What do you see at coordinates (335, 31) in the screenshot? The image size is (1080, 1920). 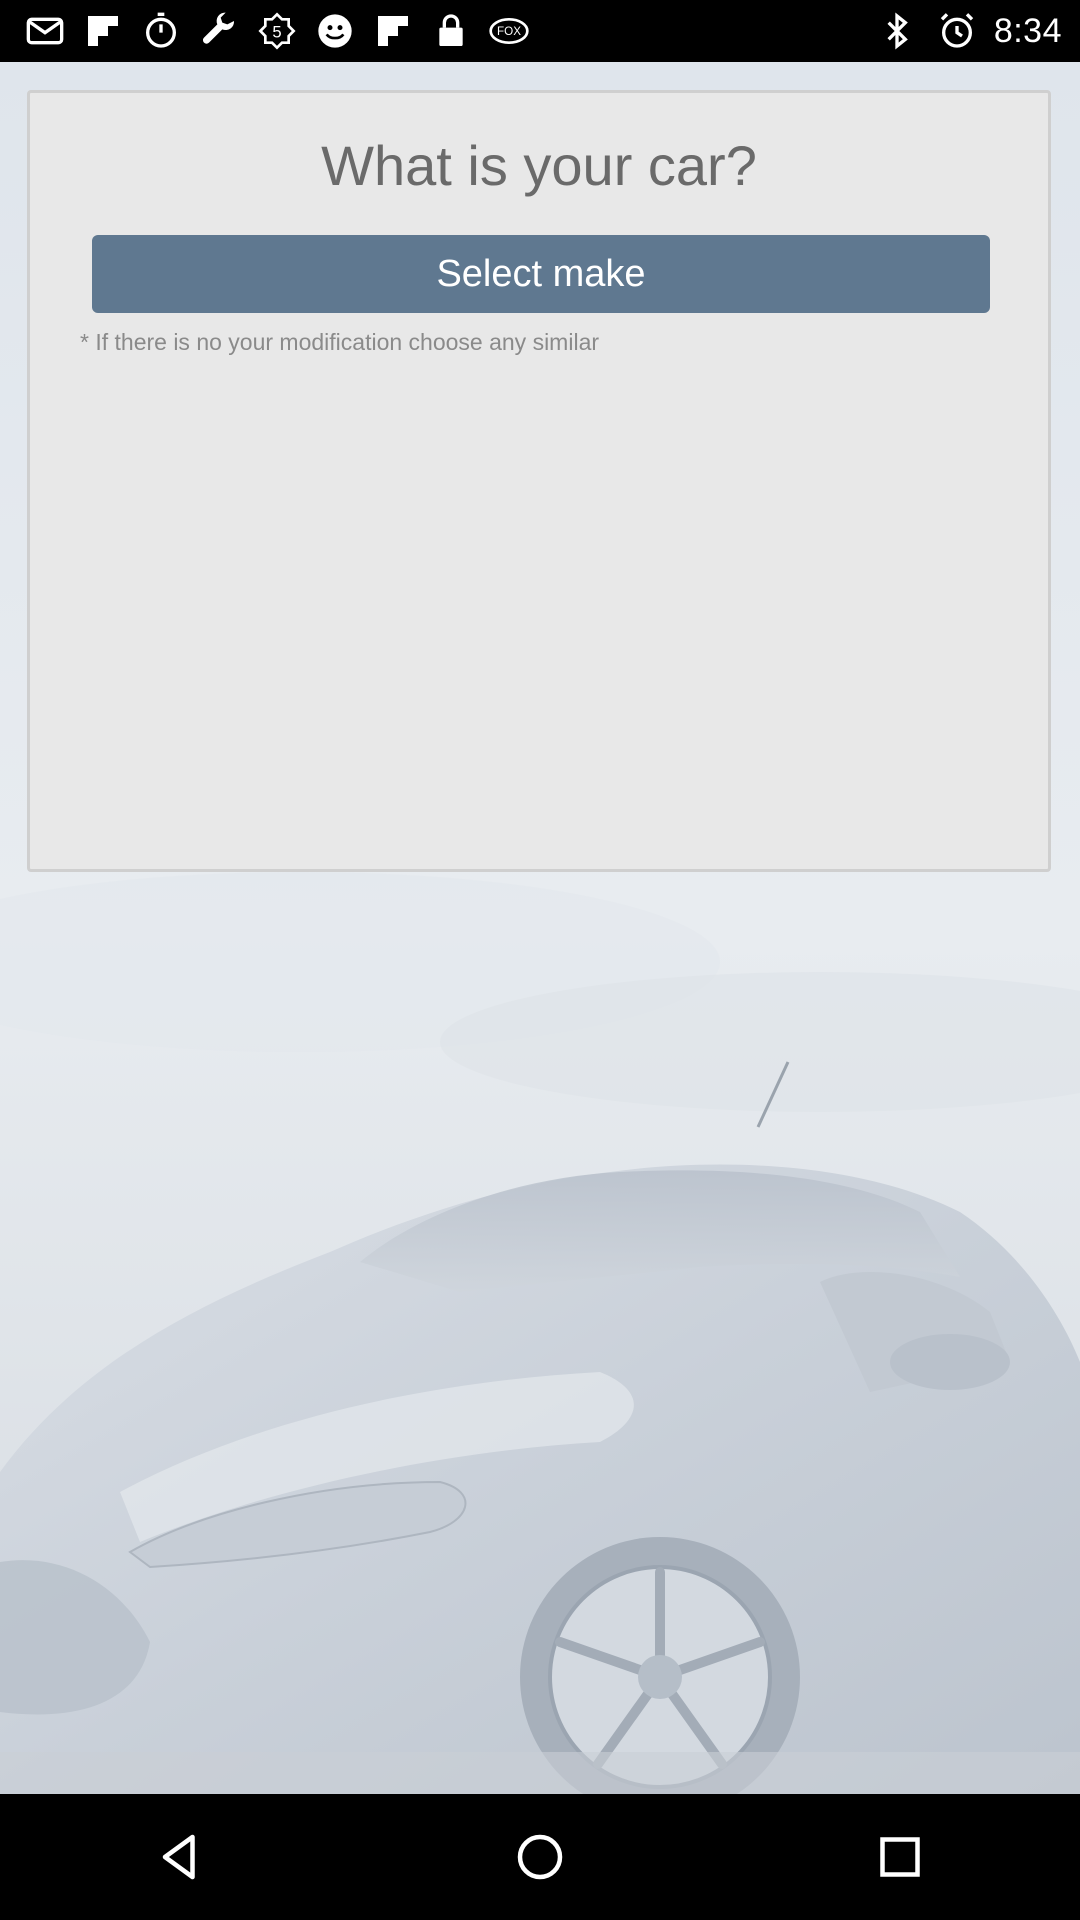 I see `smiley-icon` at bounding box center [335, 31].